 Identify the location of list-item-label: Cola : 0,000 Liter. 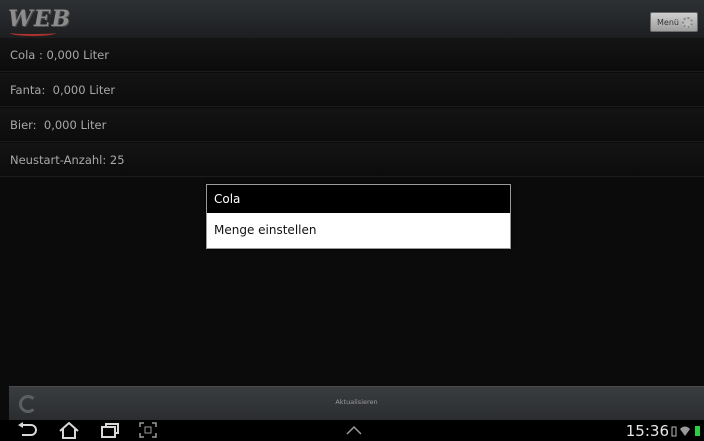
(59, 54).